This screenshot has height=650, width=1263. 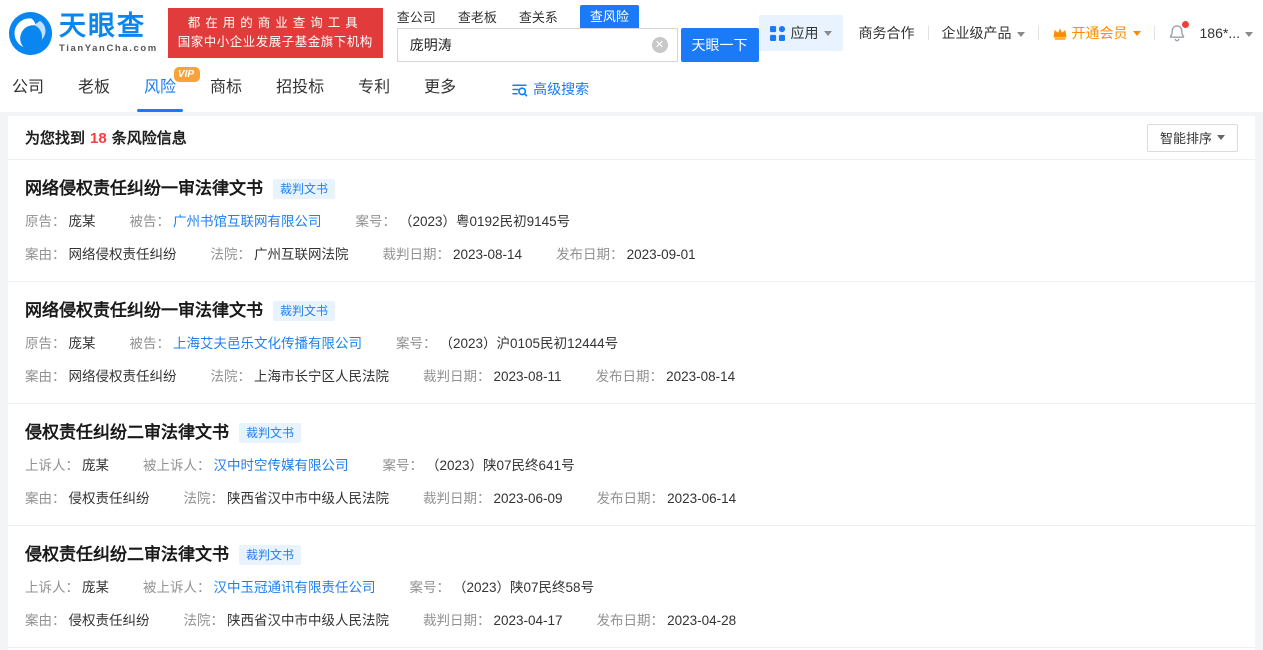 I want to click on nav-tab-boss: 老板, so click(x=94, y=89).